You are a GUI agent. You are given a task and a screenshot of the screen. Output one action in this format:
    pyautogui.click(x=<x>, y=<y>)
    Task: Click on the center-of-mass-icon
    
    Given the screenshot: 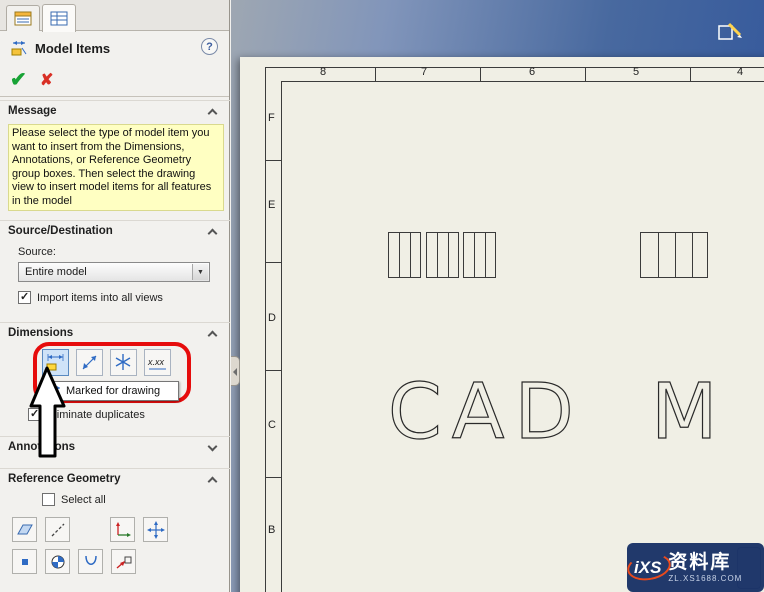 What is the action you would take?
    pyautogui.click(x=57, y=561)
    